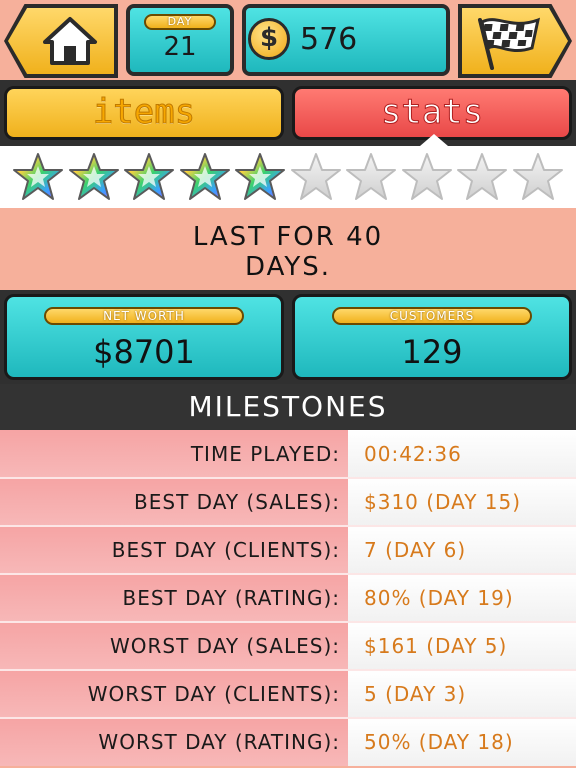  I want to click on milestone-value: 80% (DAY 19), so click(462, 598).